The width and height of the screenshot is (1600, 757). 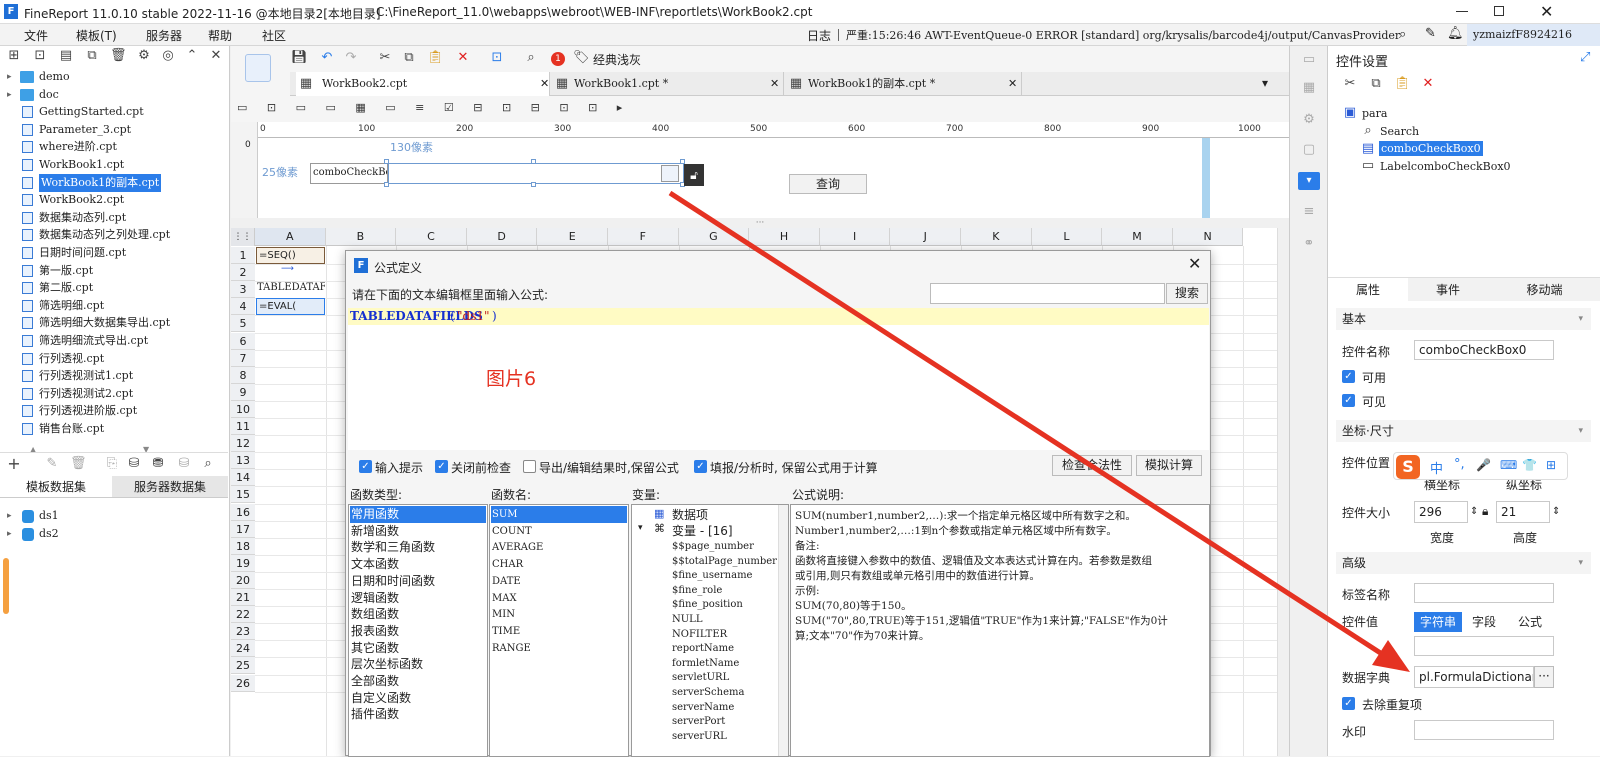 What do you see at coordinates (393, 581) in the screenshot?
I see `category-item: 日期和时间函数` at bounding box center [393, 581].